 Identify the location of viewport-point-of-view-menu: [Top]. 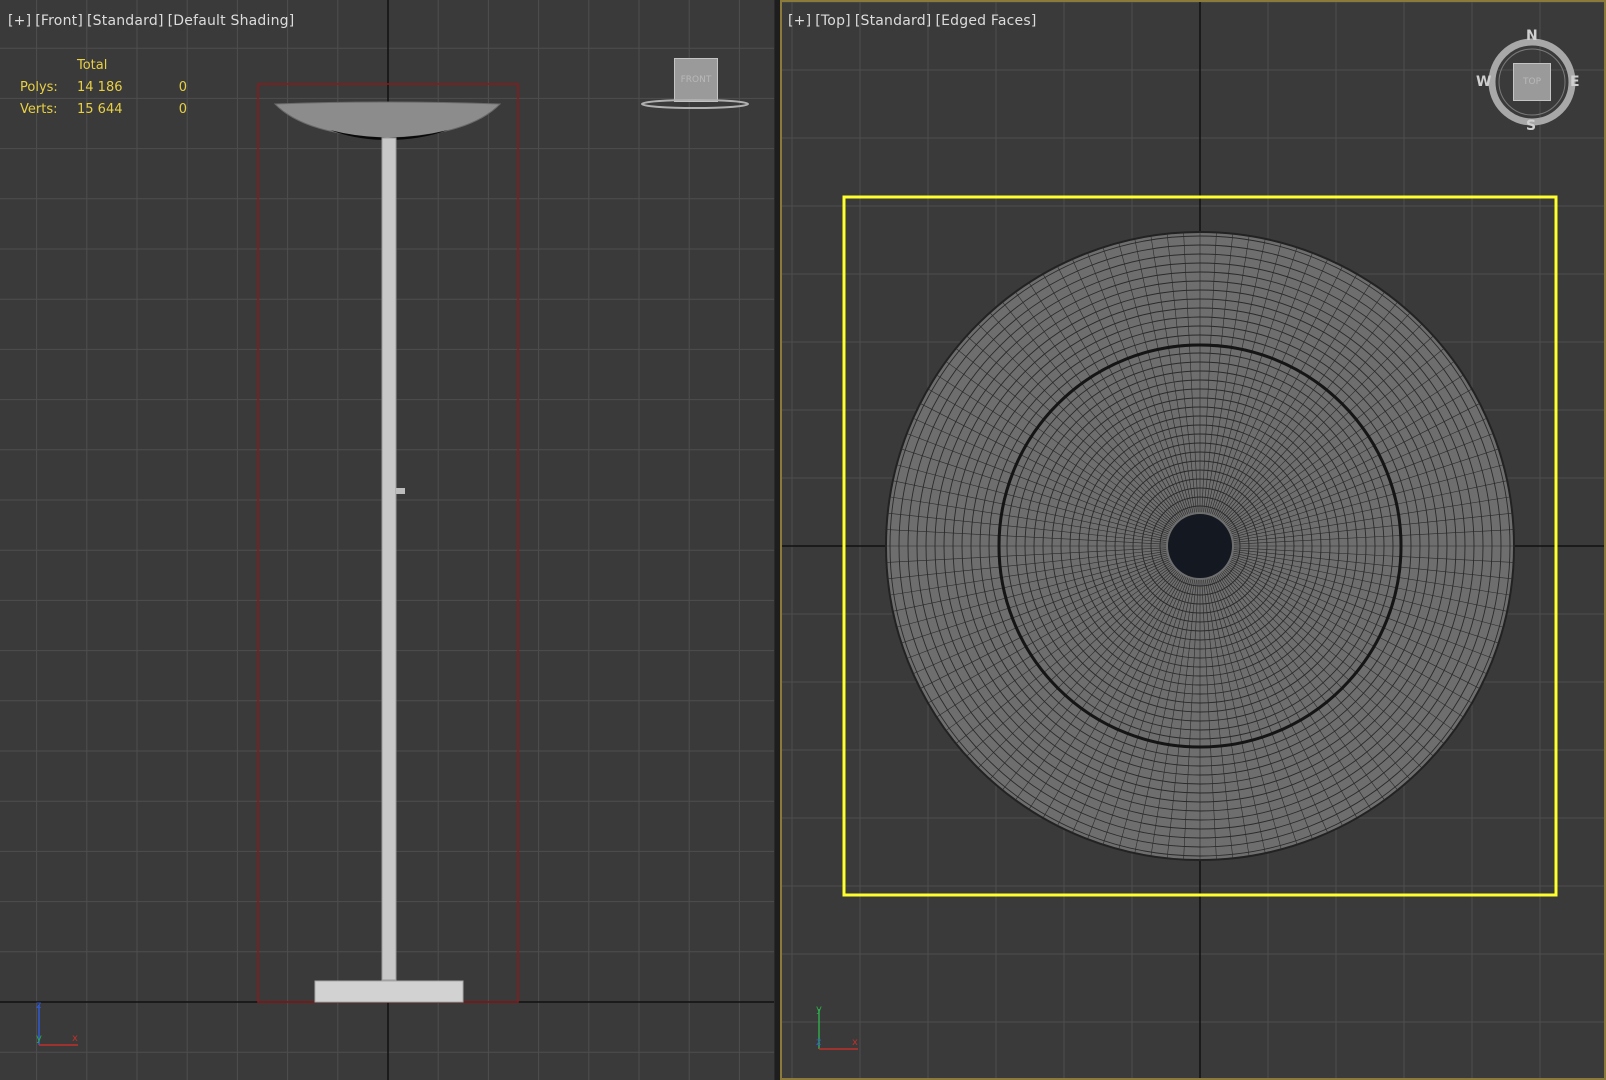
(833, 21).